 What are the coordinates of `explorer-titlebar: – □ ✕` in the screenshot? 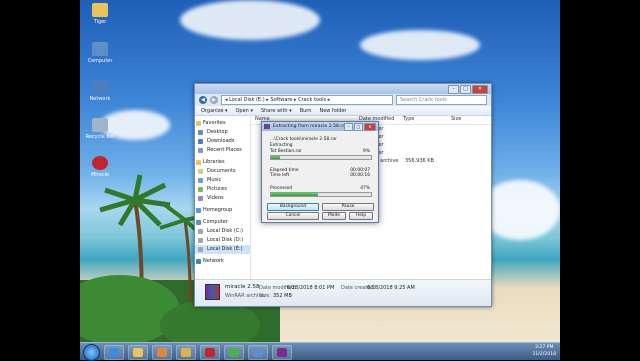 It's located at (343, 89).